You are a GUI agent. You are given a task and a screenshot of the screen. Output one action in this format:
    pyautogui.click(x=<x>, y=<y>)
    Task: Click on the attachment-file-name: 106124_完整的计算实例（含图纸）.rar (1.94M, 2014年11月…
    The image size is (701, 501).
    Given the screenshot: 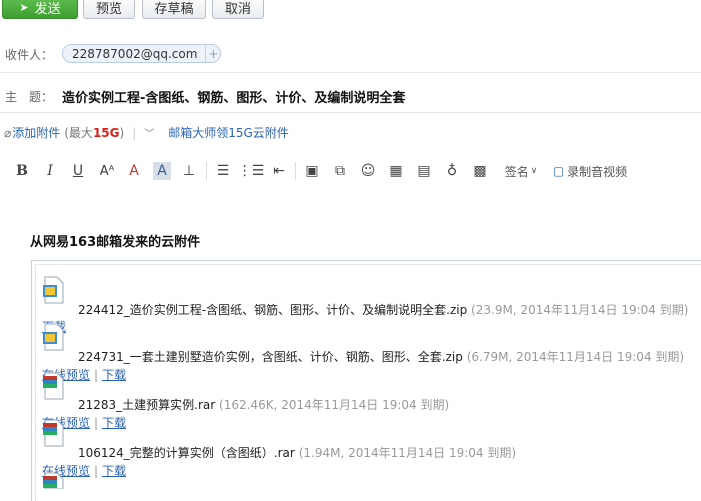 What is the action you would take?
    pyautogui.click(x=297, y=453)
    